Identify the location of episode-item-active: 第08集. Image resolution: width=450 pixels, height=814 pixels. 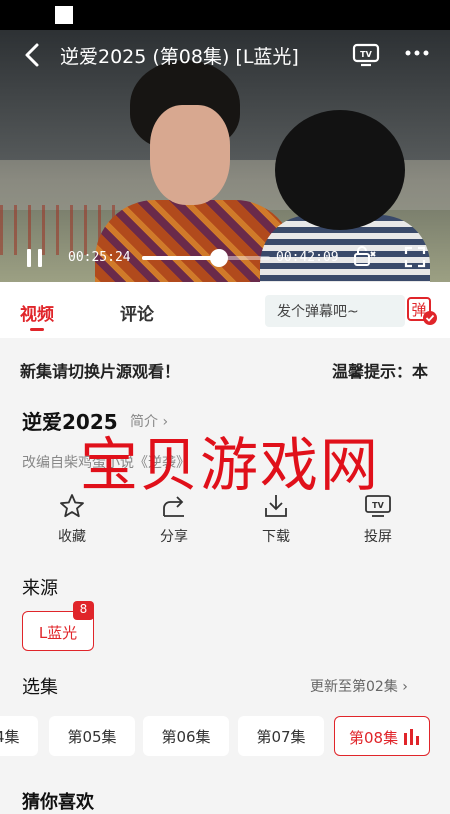
(382, 736).